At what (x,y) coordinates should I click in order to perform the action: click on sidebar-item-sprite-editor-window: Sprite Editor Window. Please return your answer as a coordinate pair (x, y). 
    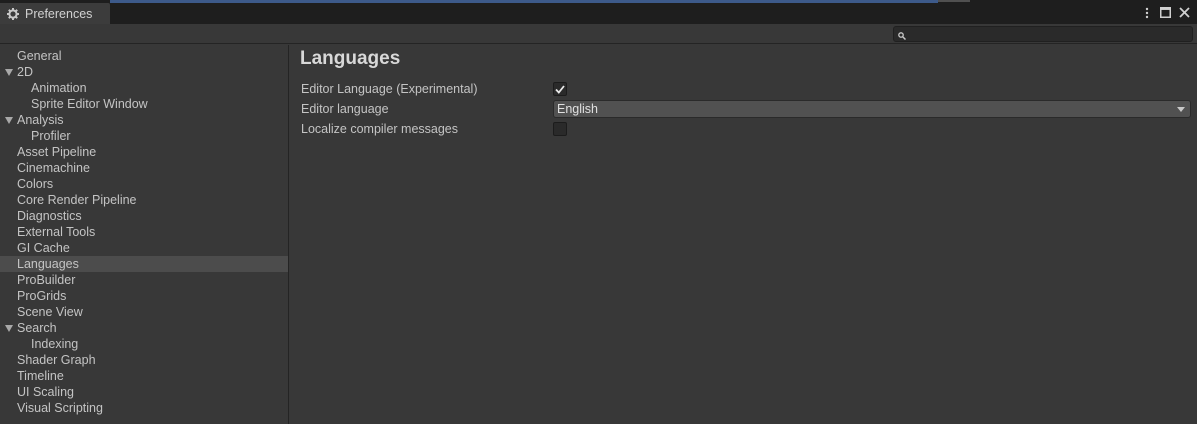
    Looking at the image, I should click on (144, 104).